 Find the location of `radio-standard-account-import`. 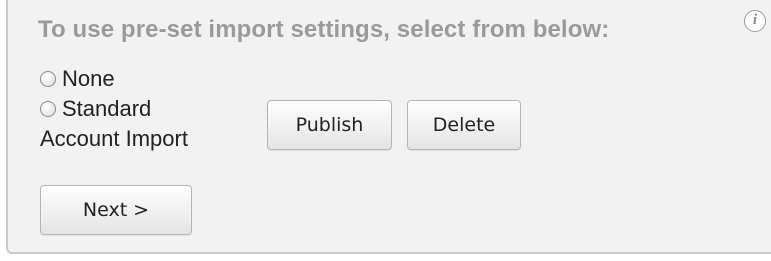

radio-standard-account-import is located at coordinates (48, 109).